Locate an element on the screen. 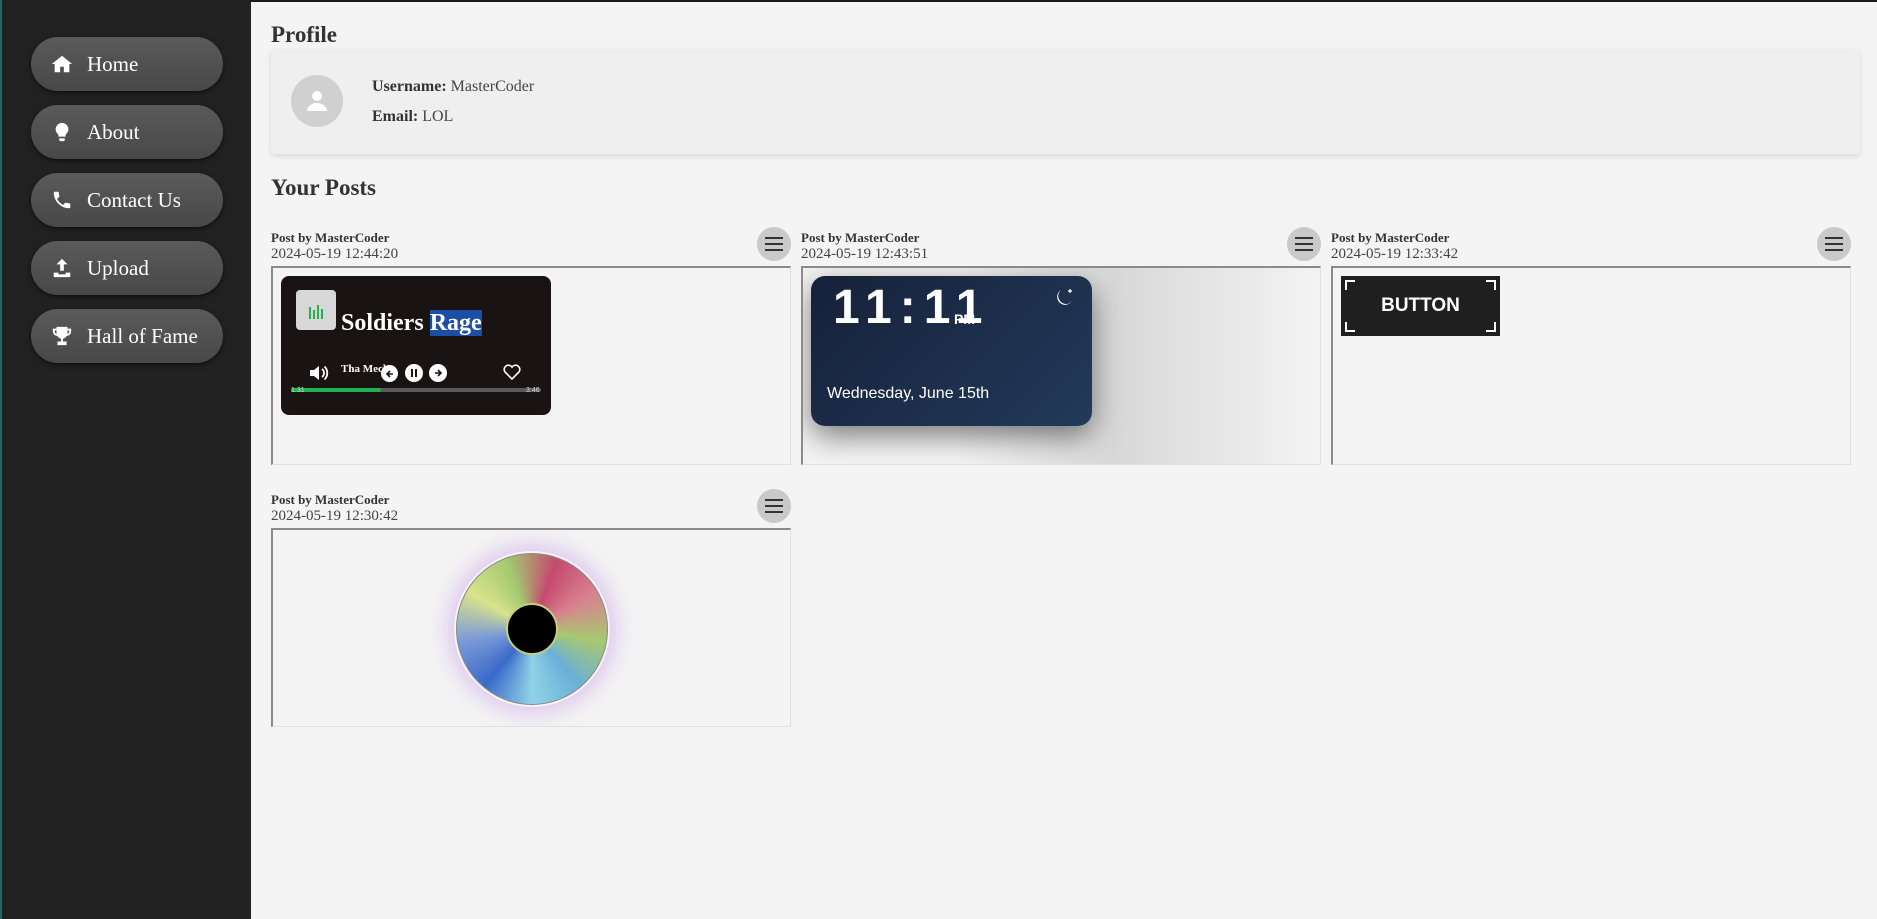  sidebar-item-label: Home is located at coordinates (113, 63).